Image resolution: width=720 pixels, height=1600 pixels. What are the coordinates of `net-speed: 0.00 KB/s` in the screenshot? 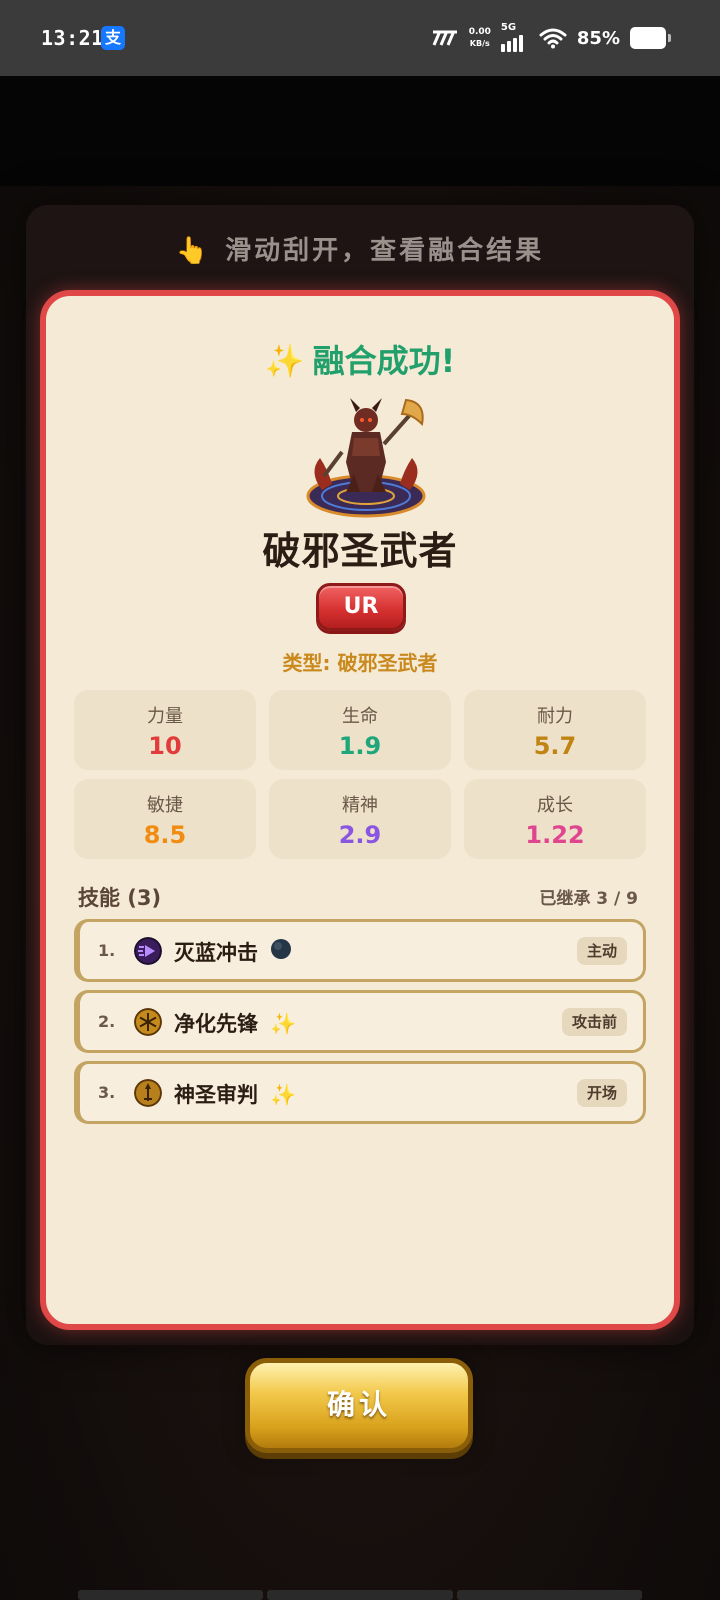 It's located at (480, 38).